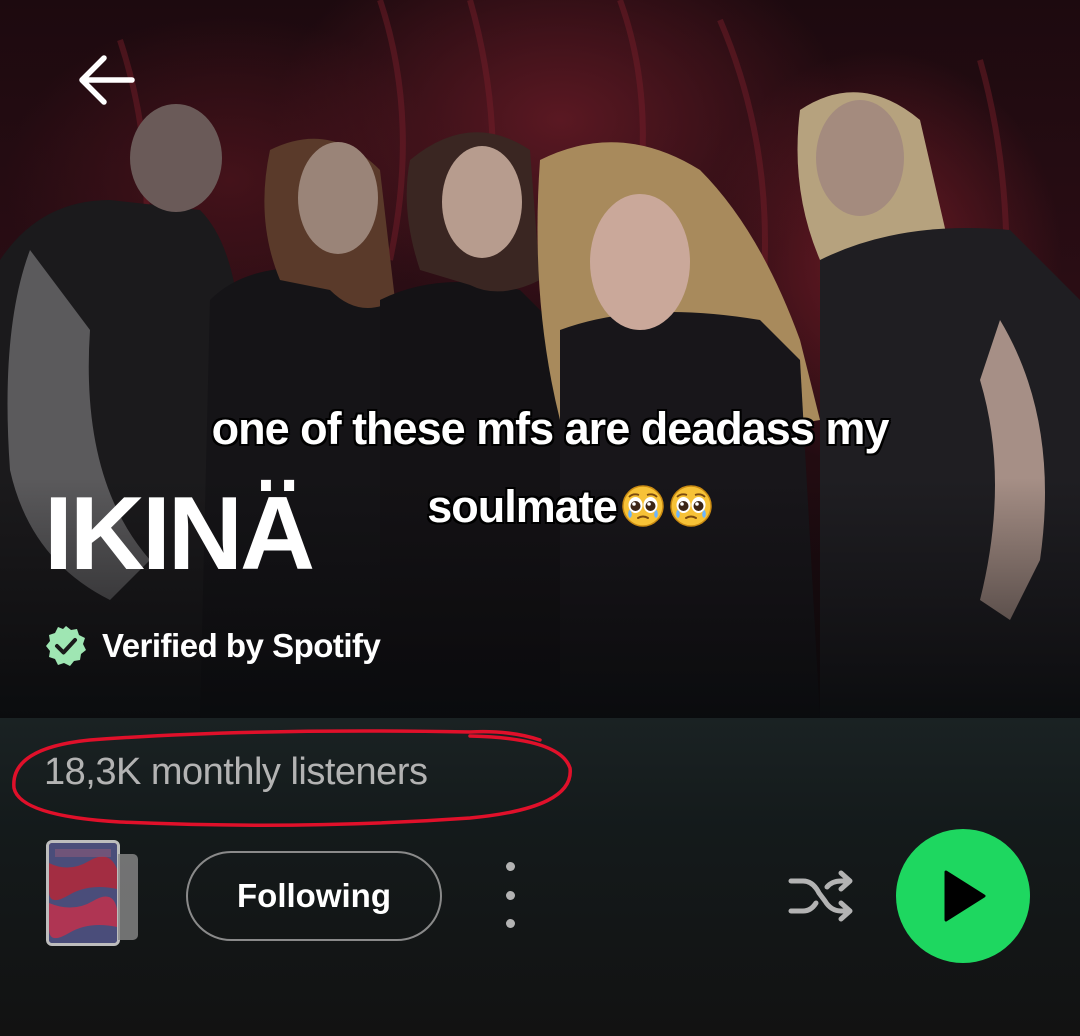  Describe the element at coordinates (314, 896) in the screenshot. I see `following-button: Following` at that location.